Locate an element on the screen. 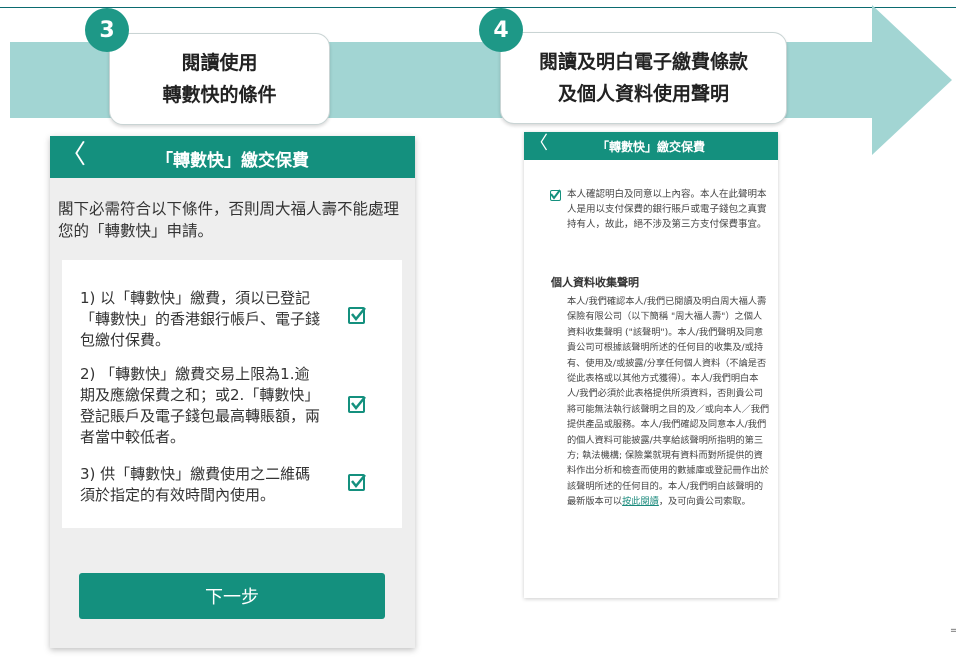 The height and width of the screenshot is (658, 956). step-3-line1: 閱讀使用 is located at coordinates (219, 63).